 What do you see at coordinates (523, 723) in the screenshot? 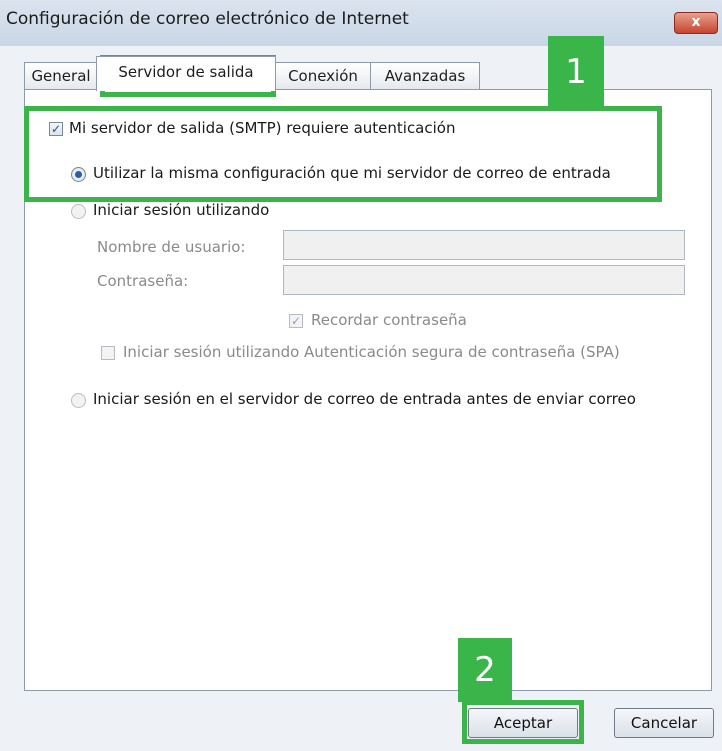
I see `ok-button: Aceptar` at bounding box center [523, 723].